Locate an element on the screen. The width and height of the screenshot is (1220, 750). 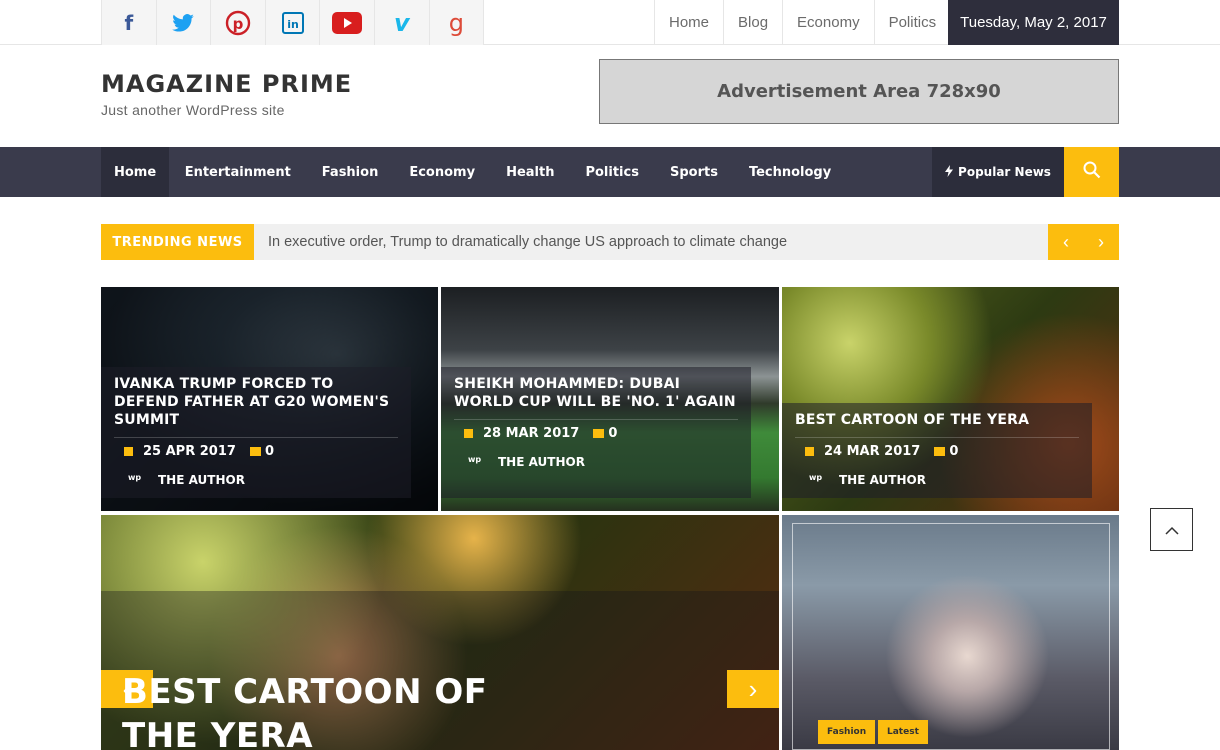
menu-item-fashion: Fashion is located at coordinates (350, 172).